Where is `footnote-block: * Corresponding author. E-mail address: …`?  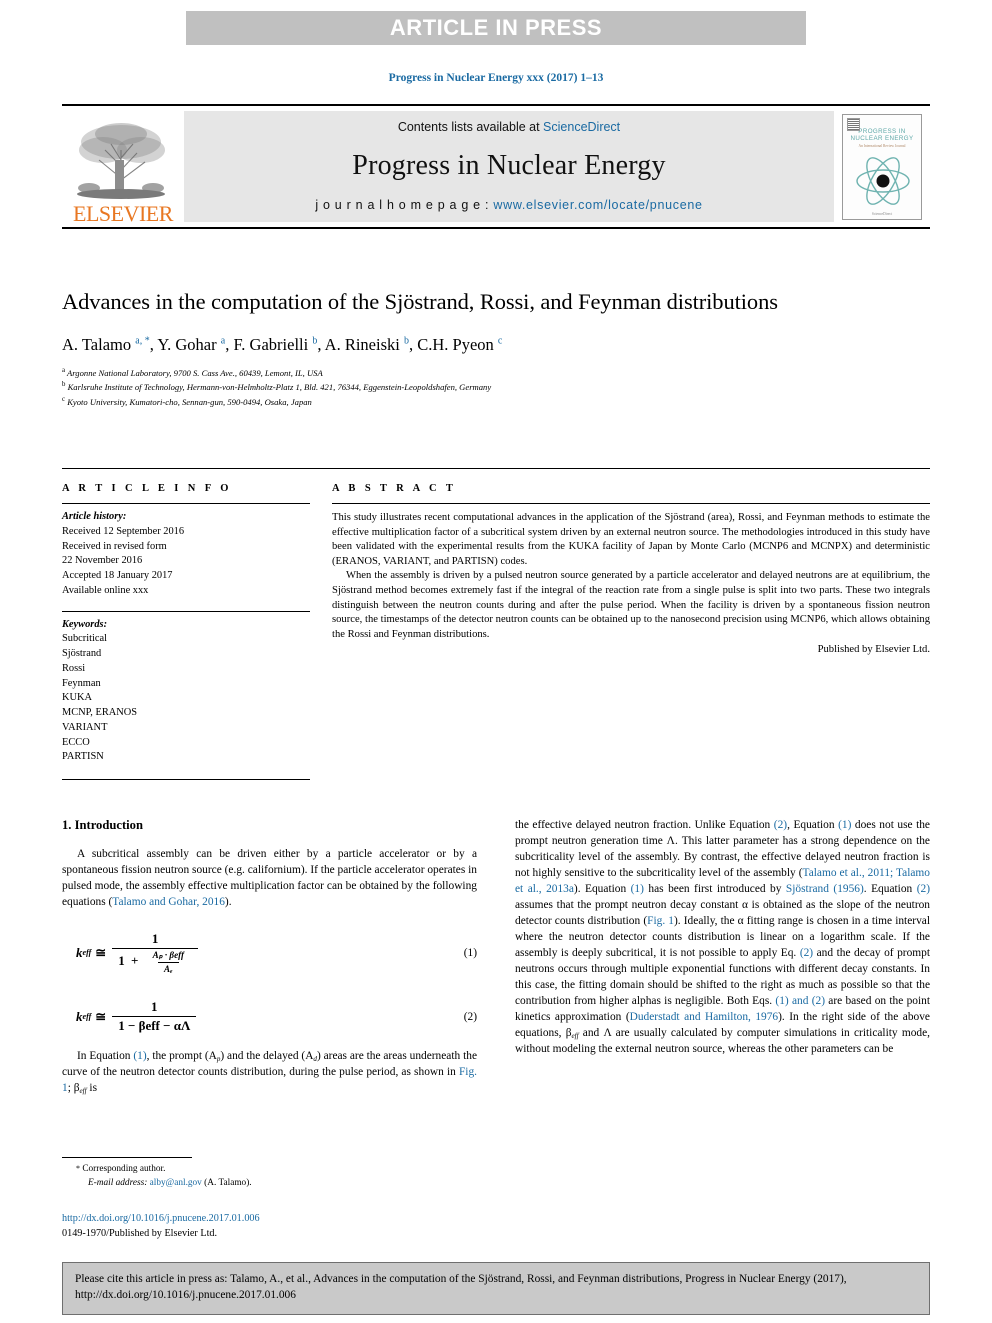 footnote-block: * Corresponding author. E-mail address: … is located at coordinates (269, 1174).